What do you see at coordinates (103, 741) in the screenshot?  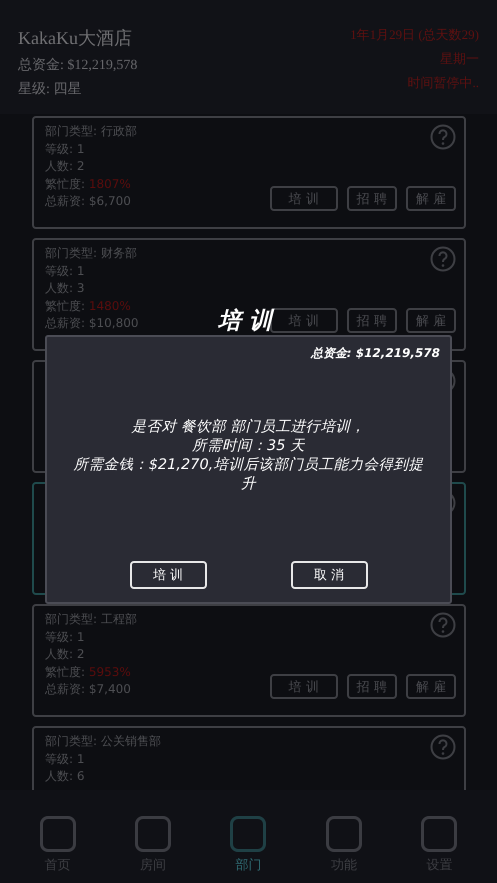 I see `department-type: 部门类型: 公关销售部` at bounding box center [103, 741].